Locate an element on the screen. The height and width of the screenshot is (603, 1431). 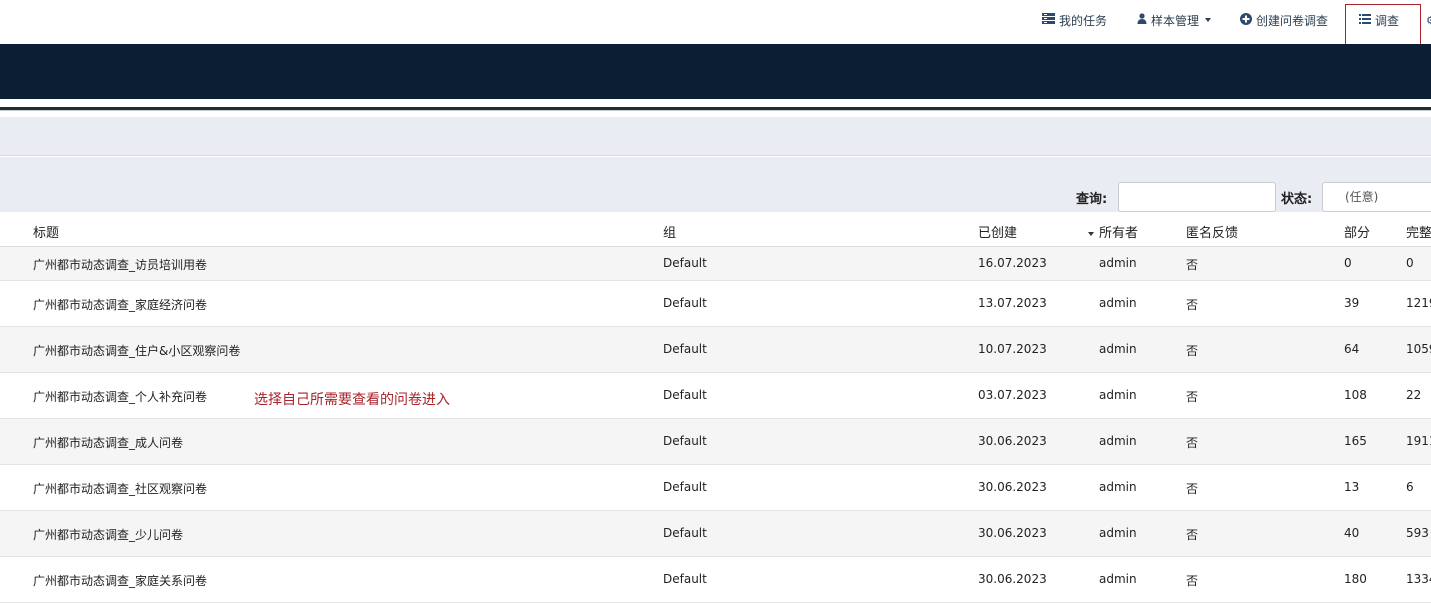
cell-created: 16.07.2023 is located at coordinates (1012, 263).